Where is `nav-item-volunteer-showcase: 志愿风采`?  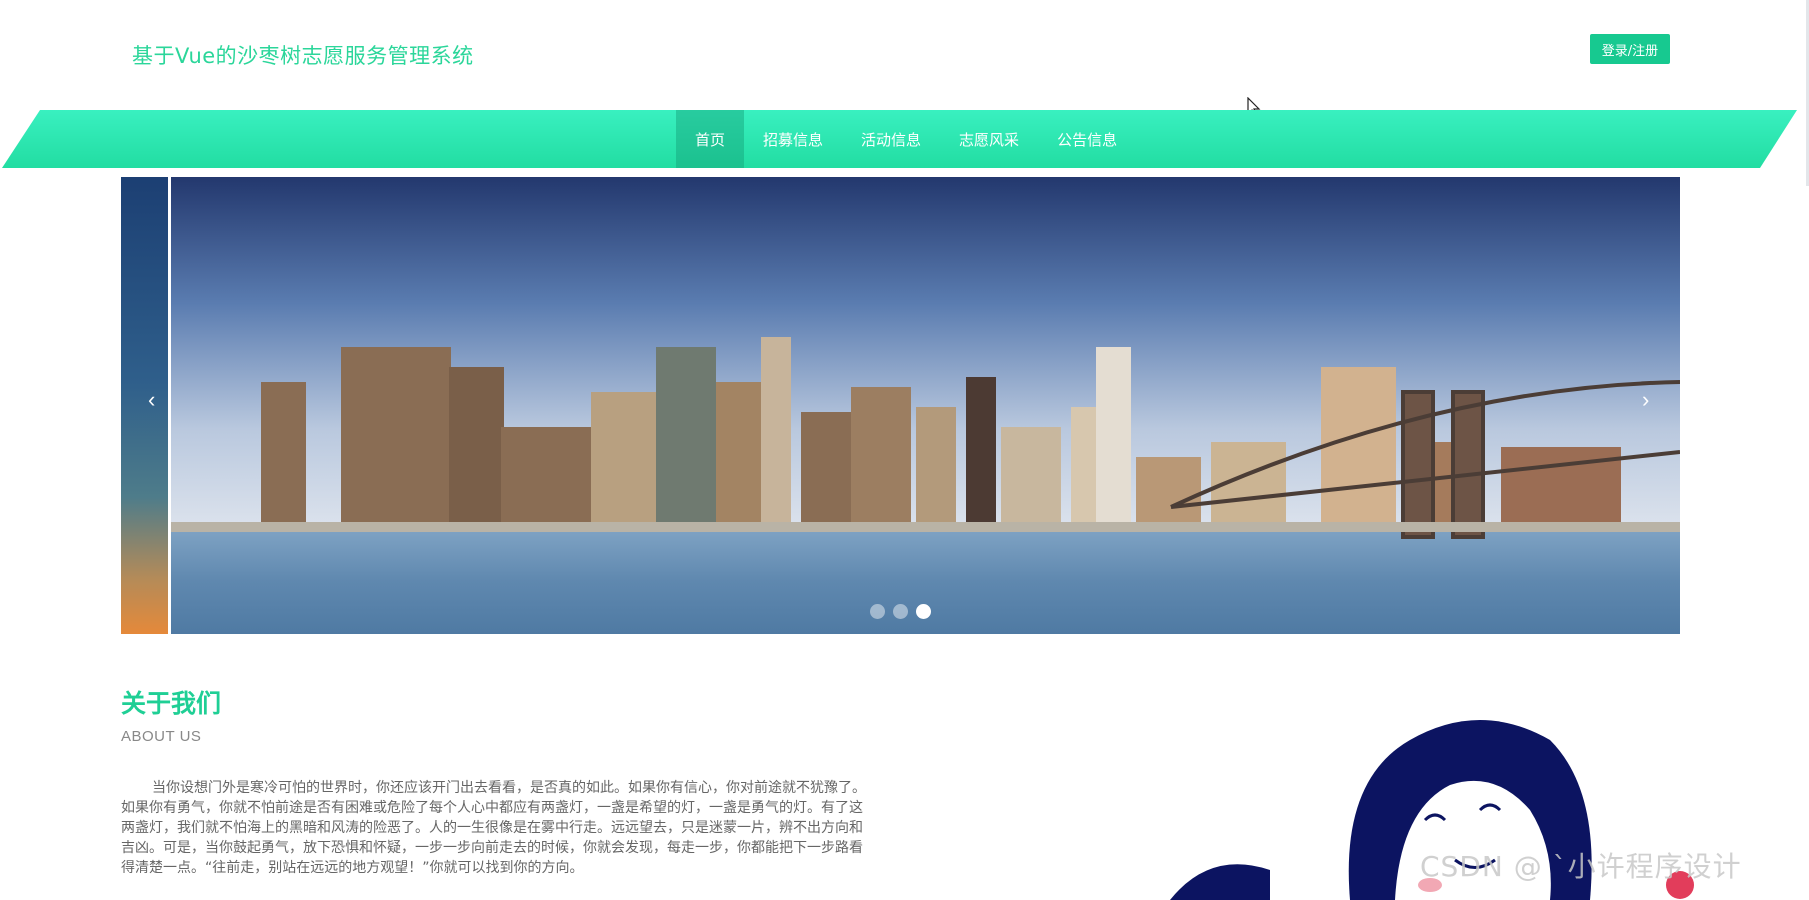
nav-item-volunteer-showcase: 志愿风采 is located at coordinates (989, 139).